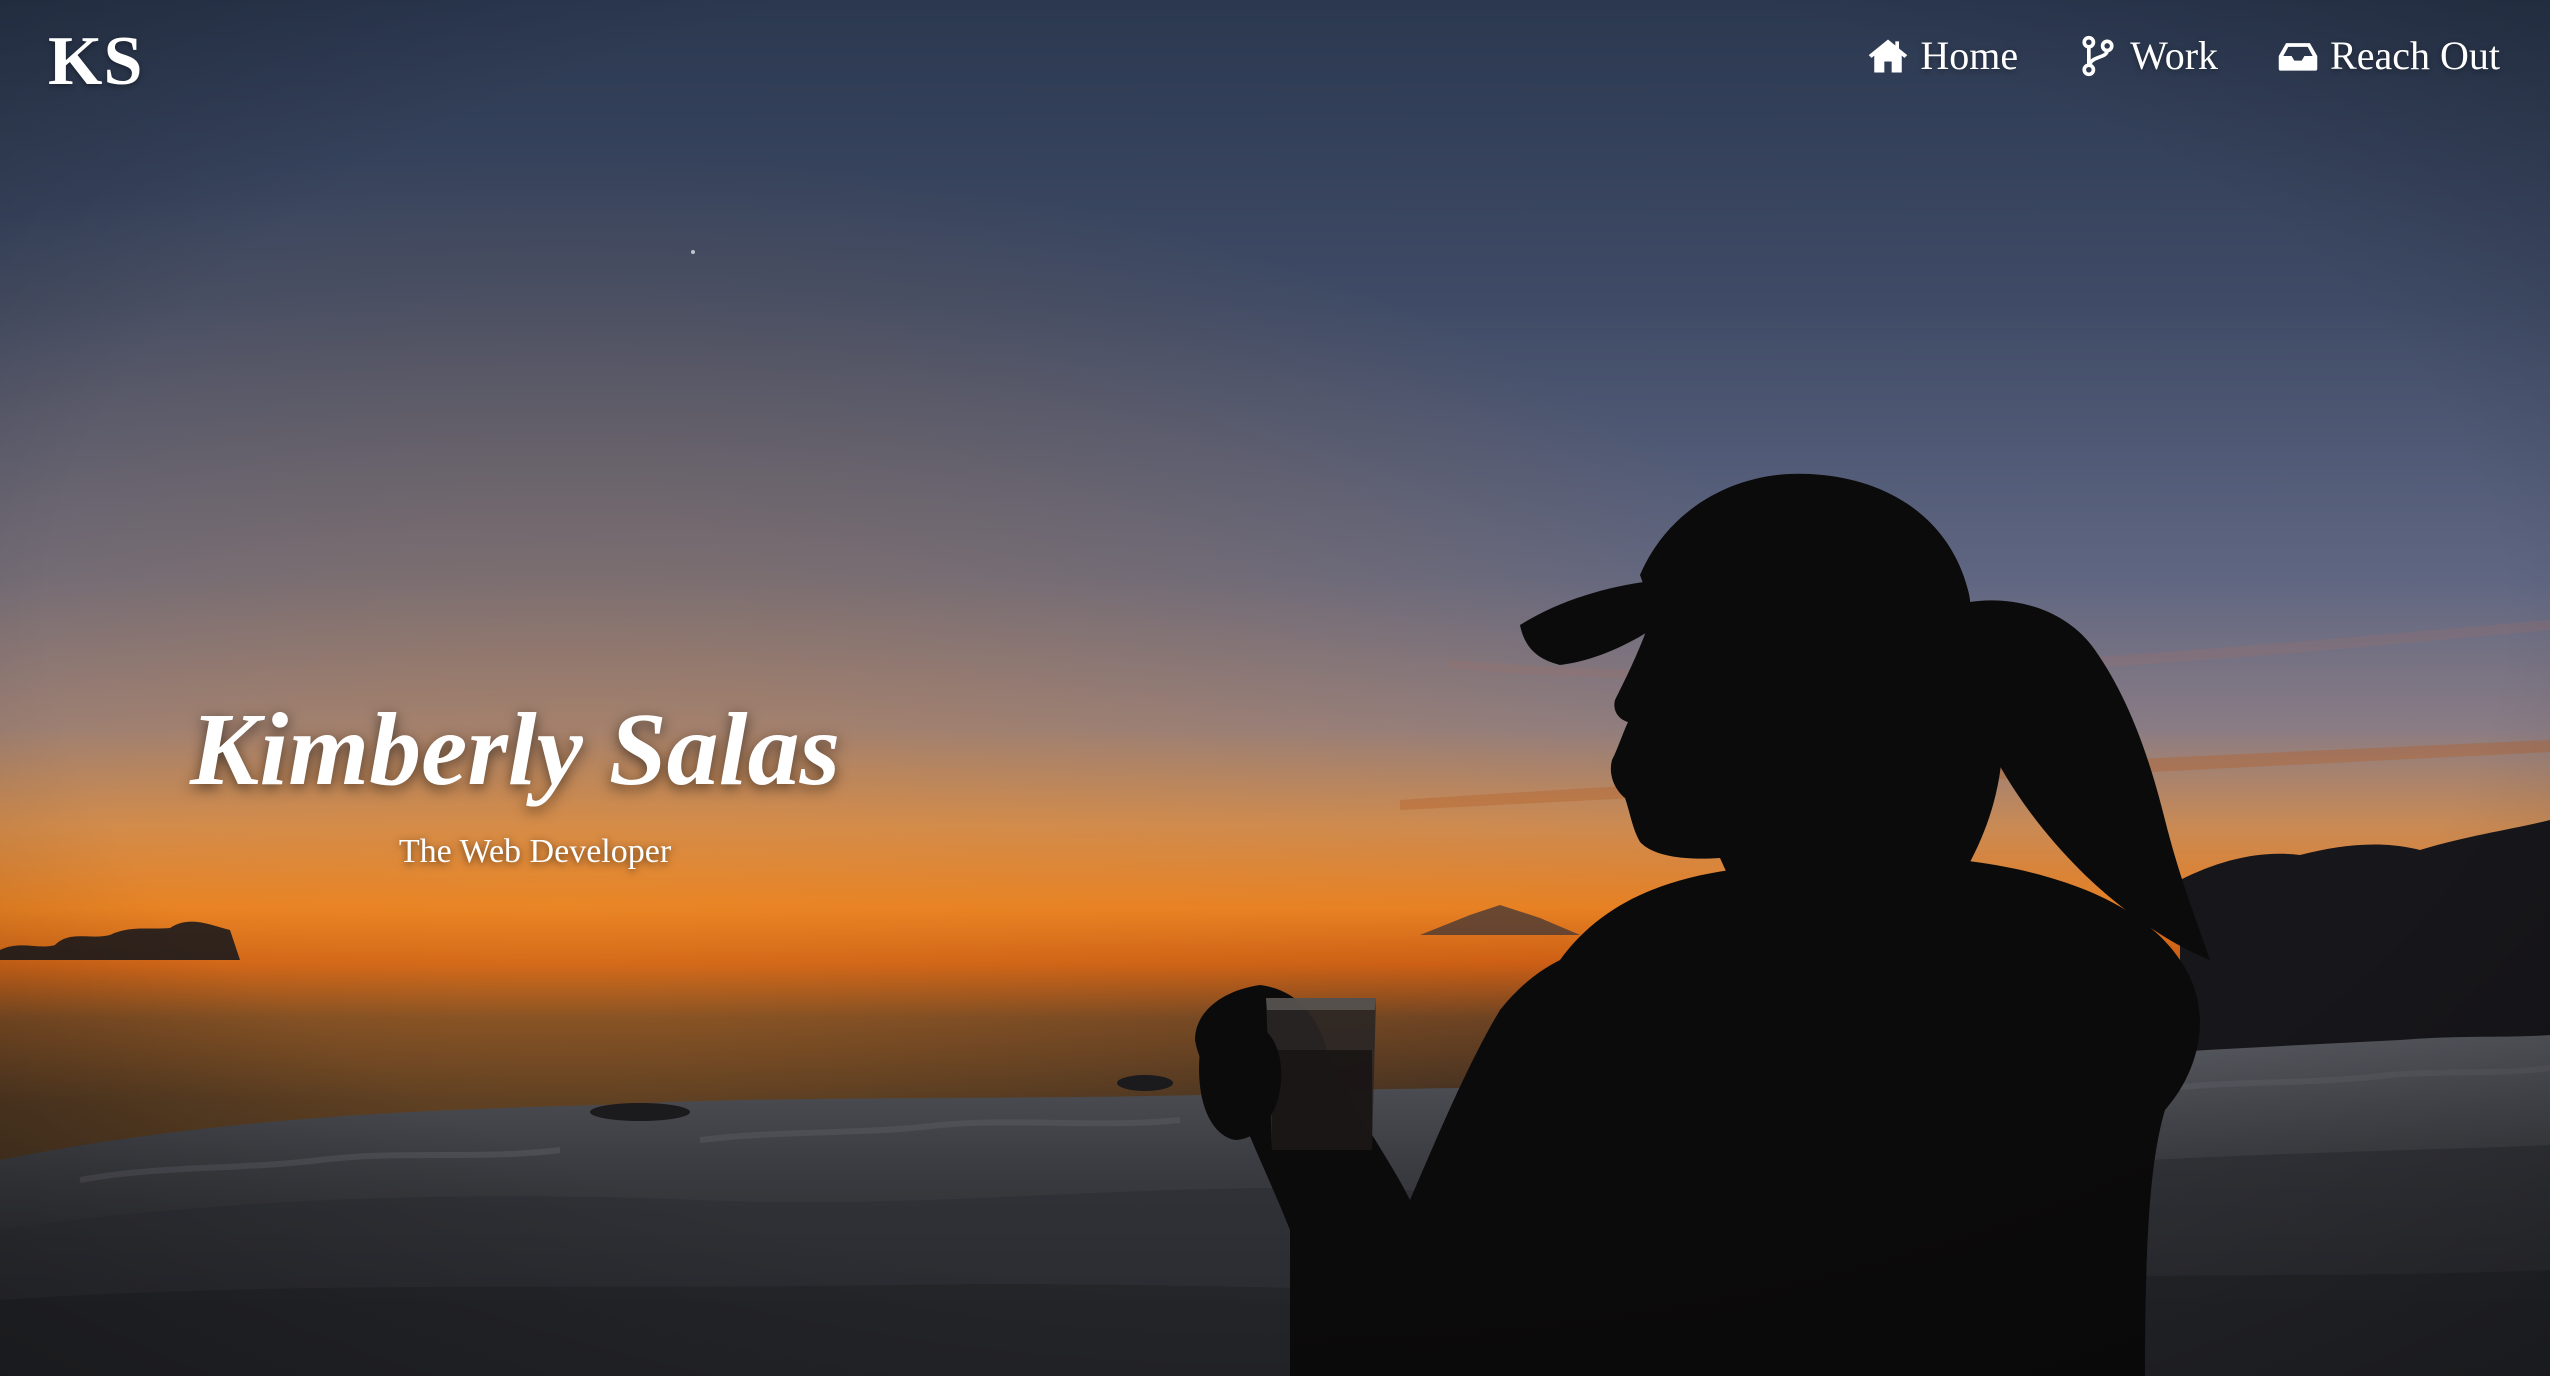 The image size is (2550, 1376). Describe the element at coordinates (2098, 56) in the screenshot. I see `code-branch-icon` at that location.